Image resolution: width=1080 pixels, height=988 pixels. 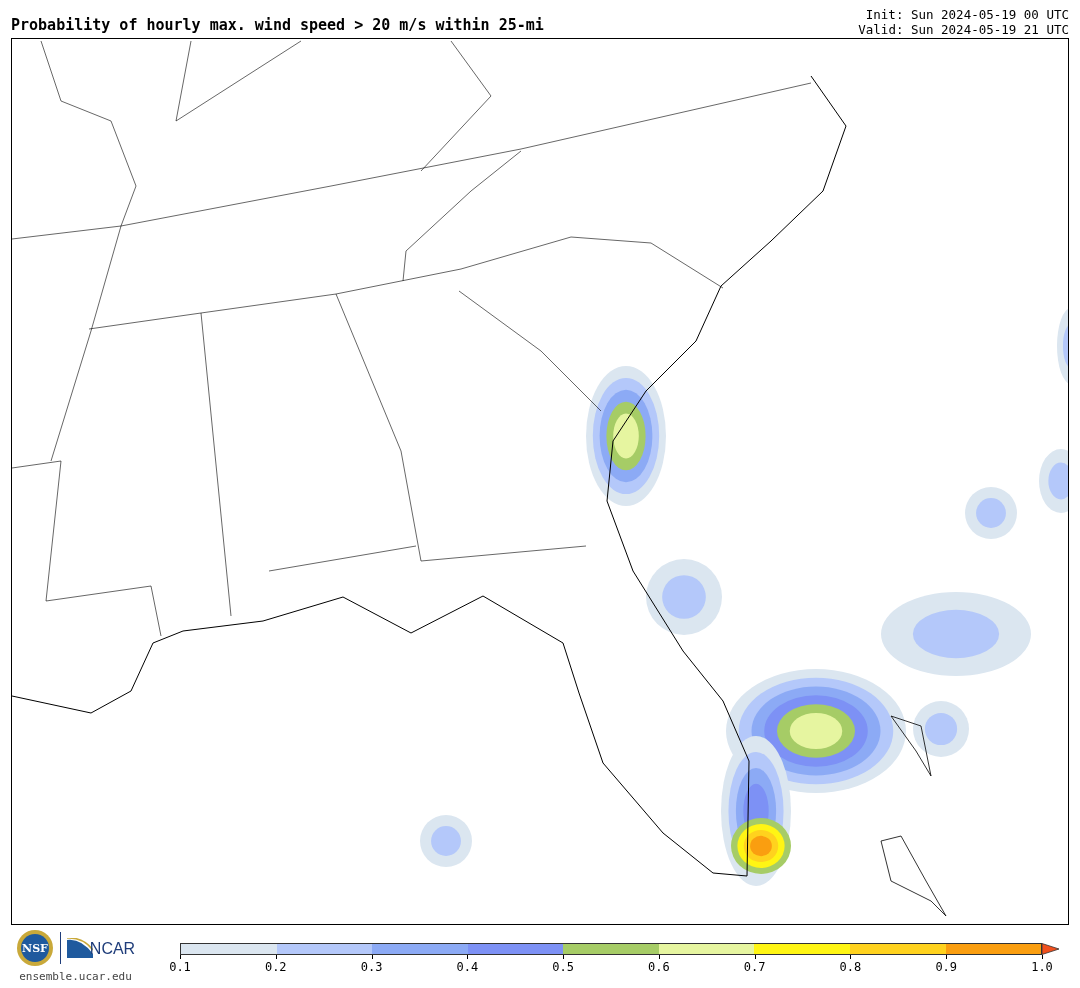 What do you see at coordinates (371, 967) in the screenshot?
I see `tick-label: 0.3` at bounding box center [371, 967].